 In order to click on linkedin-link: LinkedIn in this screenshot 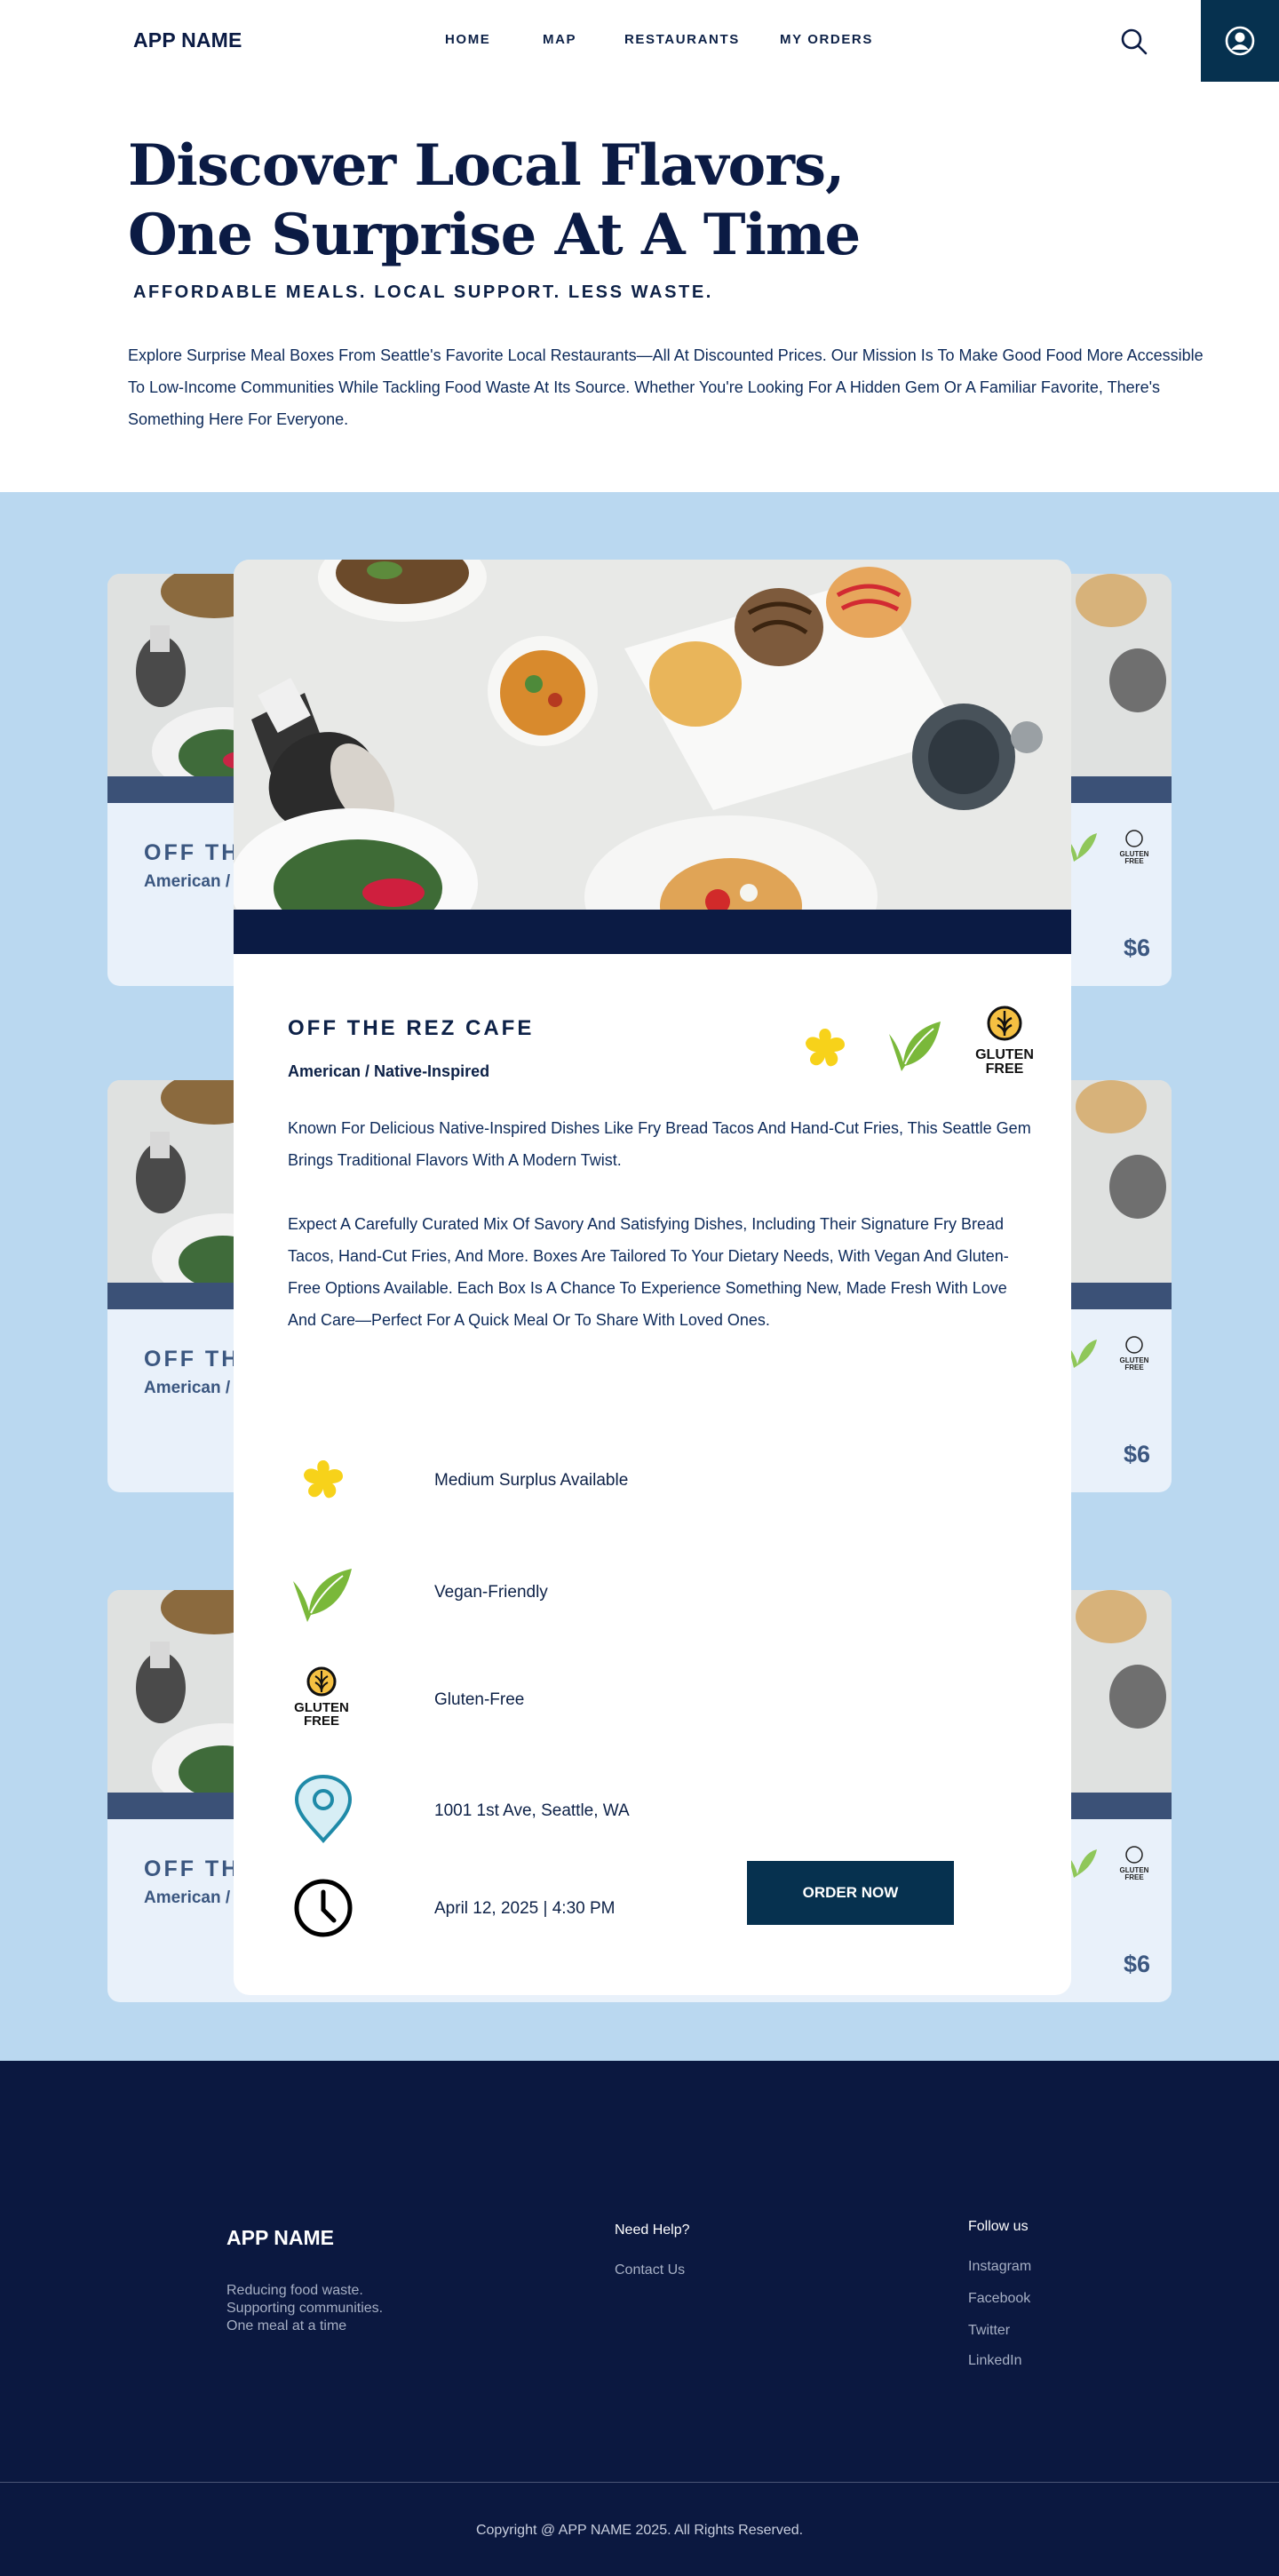, I will do `click(995, 2361)`.